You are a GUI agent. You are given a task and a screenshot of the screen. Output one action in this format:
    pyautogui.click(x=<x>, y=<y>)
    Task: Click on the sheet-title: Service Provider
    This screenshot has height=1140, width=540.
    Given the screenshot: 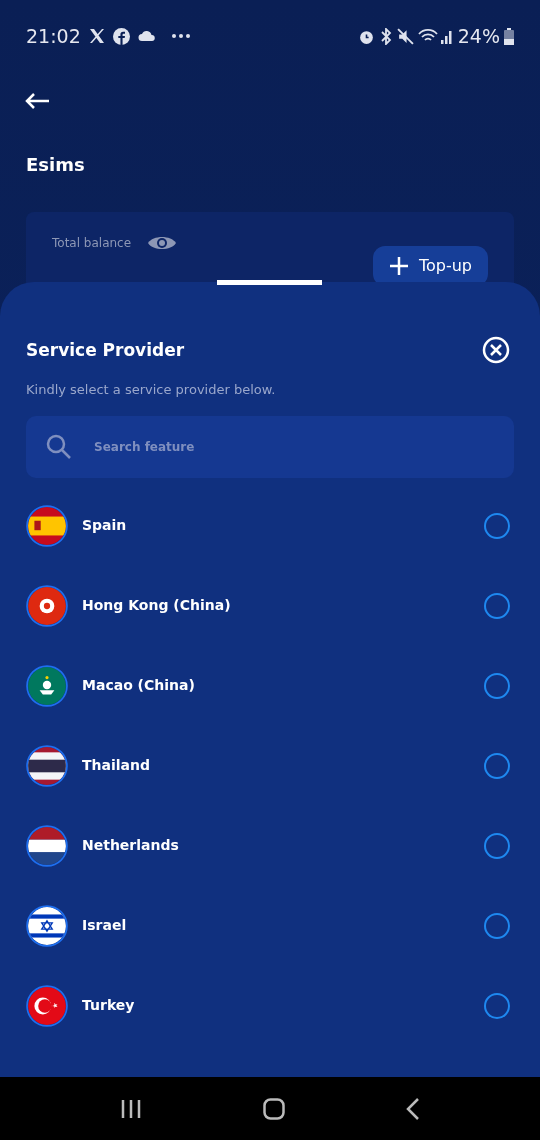 What is the action you would take?
    pyautogui.click(x=105, y=350)
    